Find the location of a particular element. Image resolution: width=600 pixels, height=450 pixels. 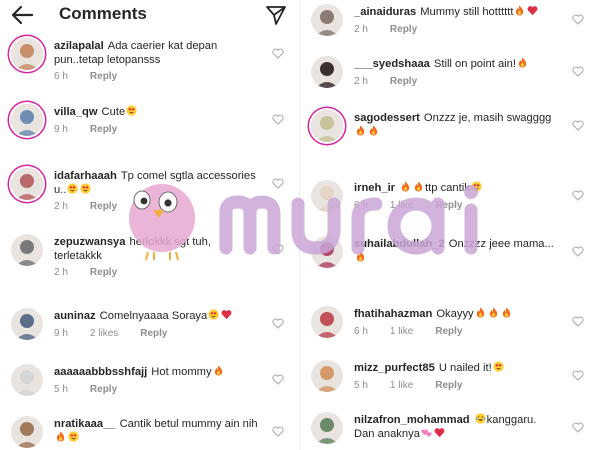

comment-timestamp: 5 h is located at coordinates (361, 385).